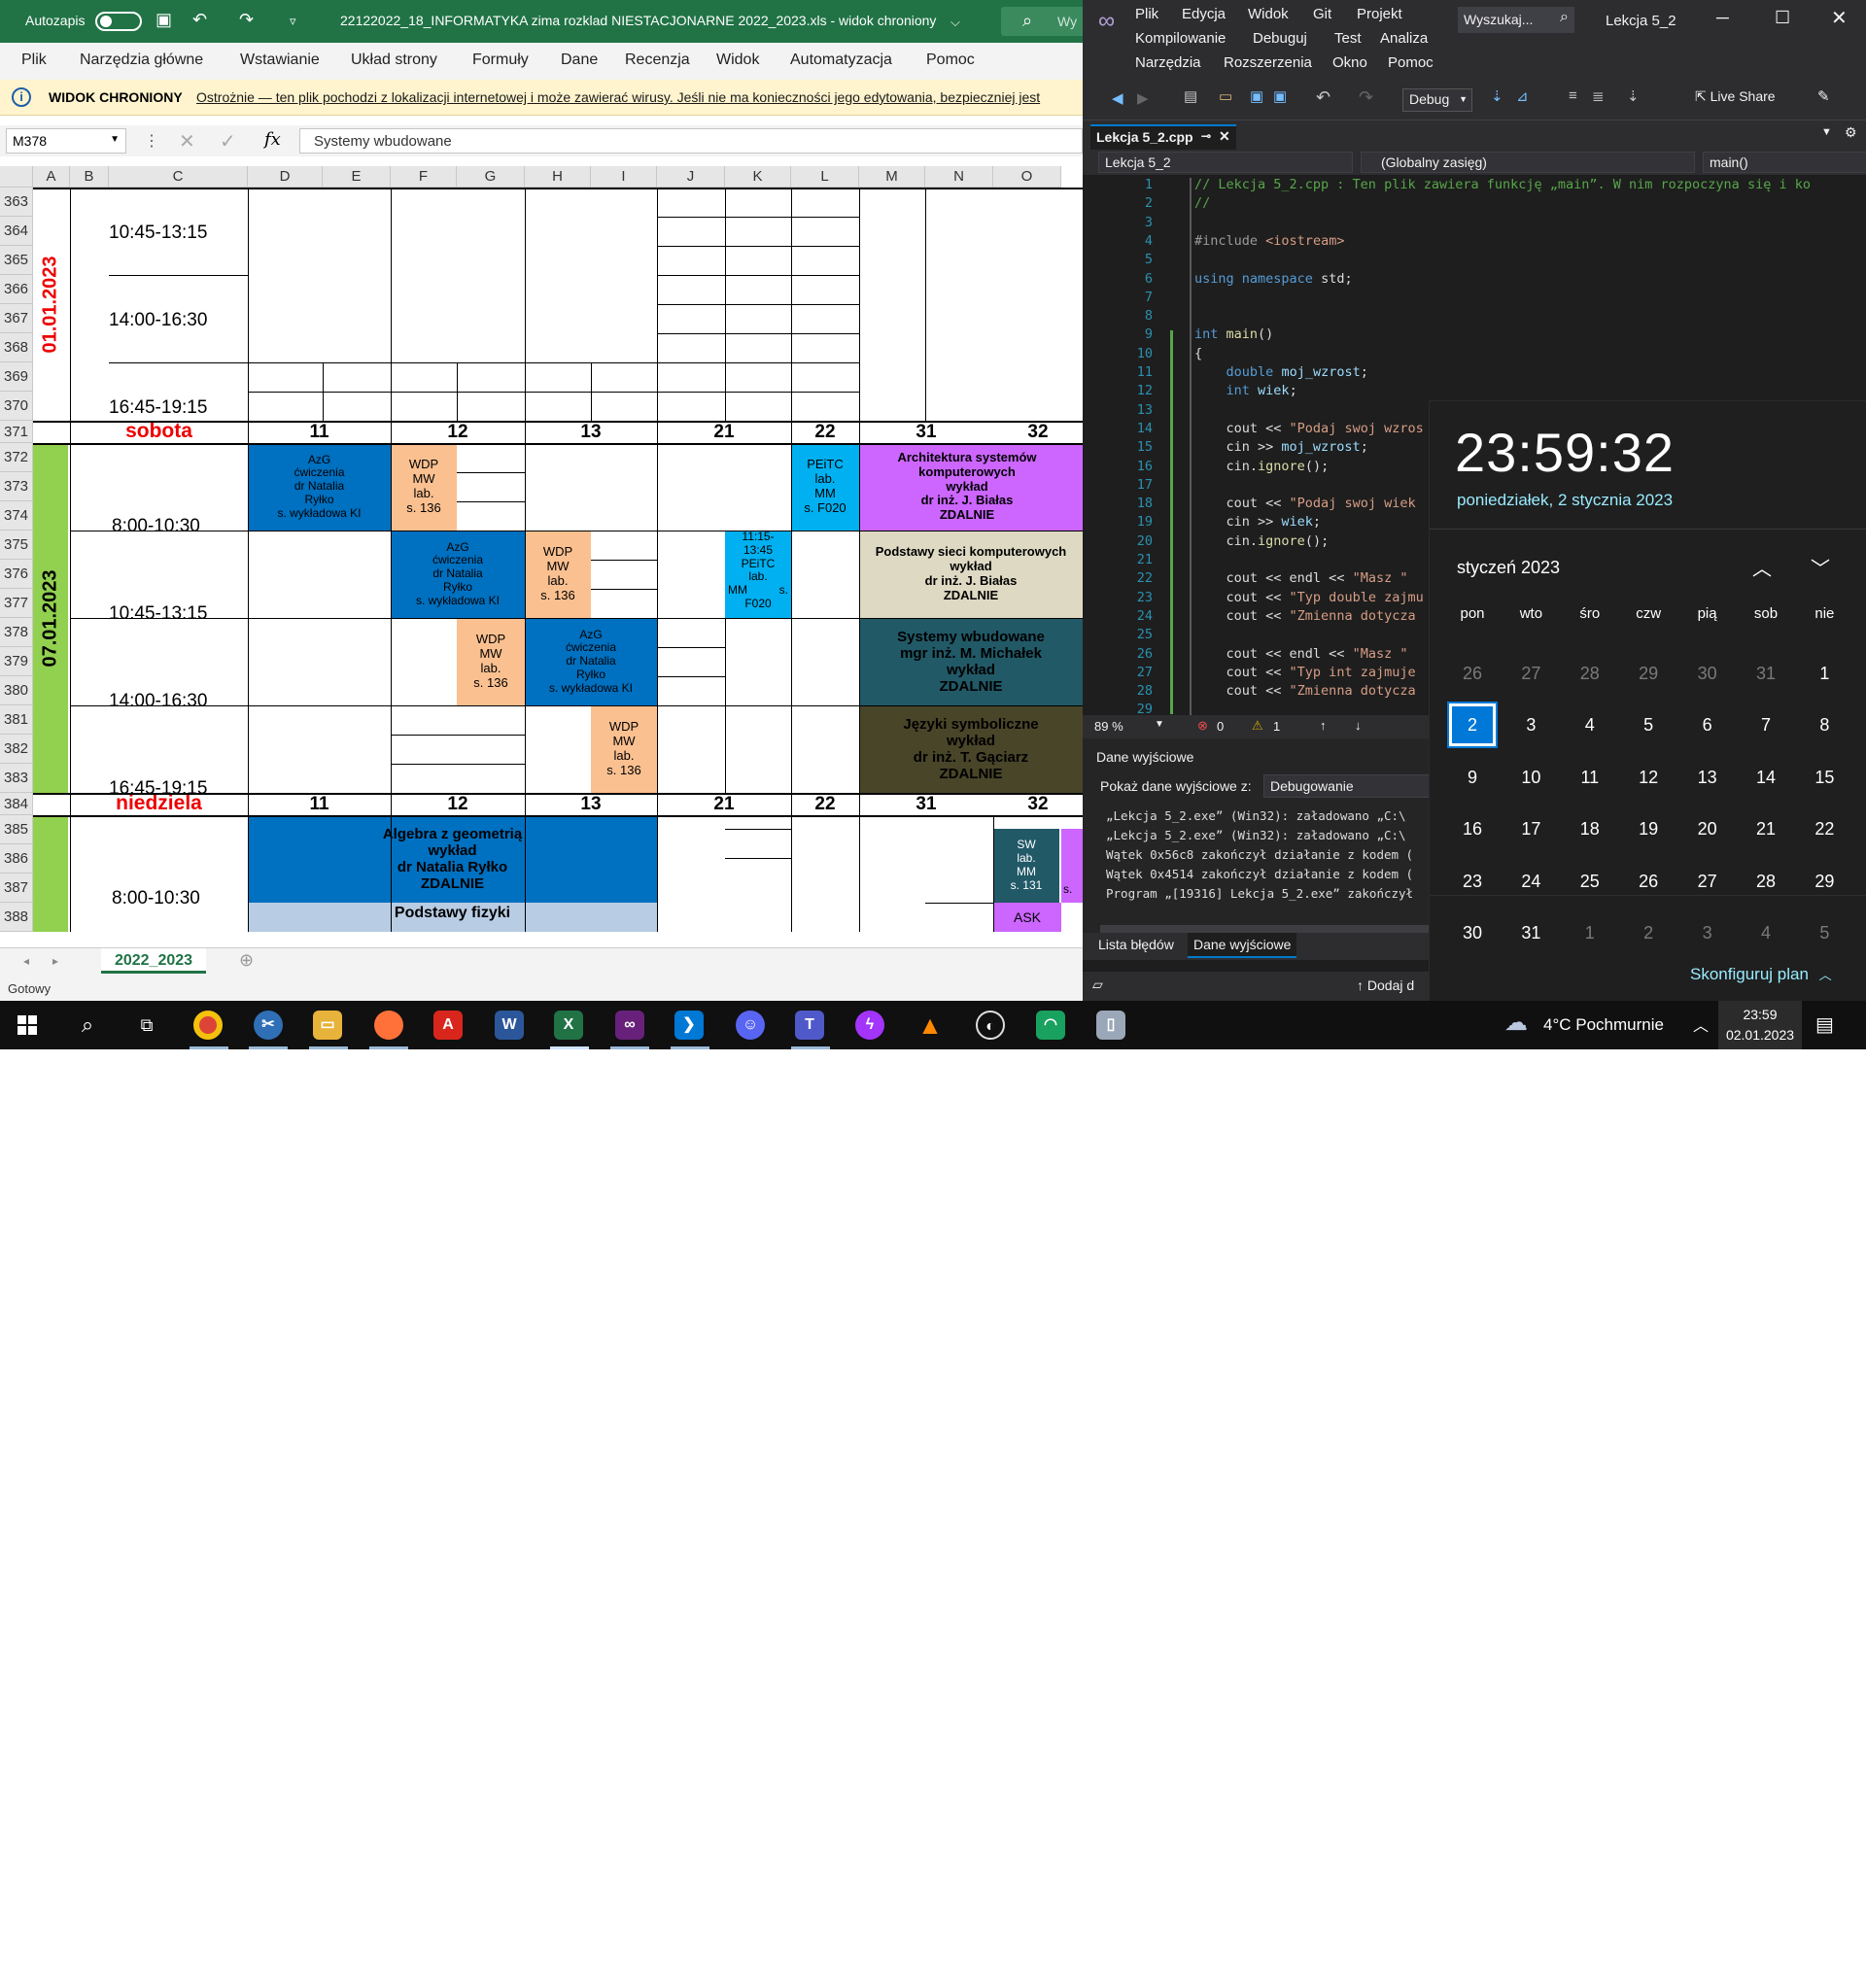 The image size is (1866, 1988). Describe the element at coordinates (558, 177) in the screenshot. I see `column-header: H` at that location.